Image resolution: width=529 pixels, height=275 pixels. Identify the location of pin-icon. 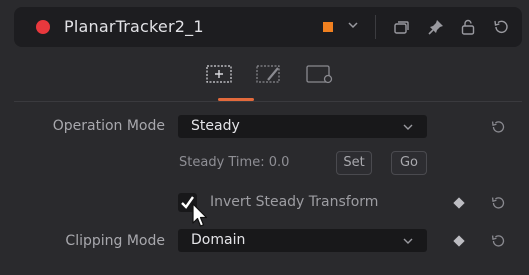
(436, 27).